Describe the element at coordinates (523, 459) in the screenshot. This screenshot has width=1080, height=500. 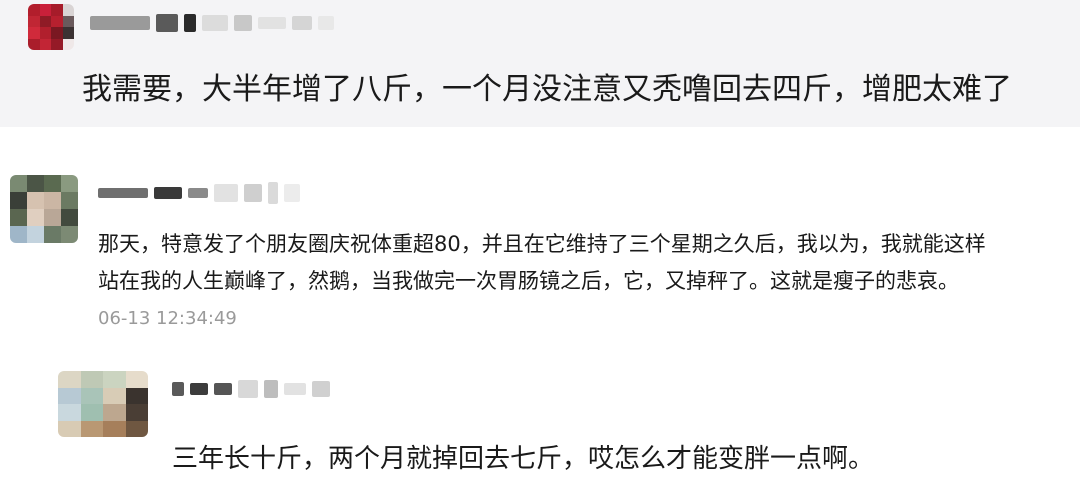
I see `comment-text: 三年长十斤，两个月就掉回去七斤，哎怎么才能变胖一点啊。` at that location.